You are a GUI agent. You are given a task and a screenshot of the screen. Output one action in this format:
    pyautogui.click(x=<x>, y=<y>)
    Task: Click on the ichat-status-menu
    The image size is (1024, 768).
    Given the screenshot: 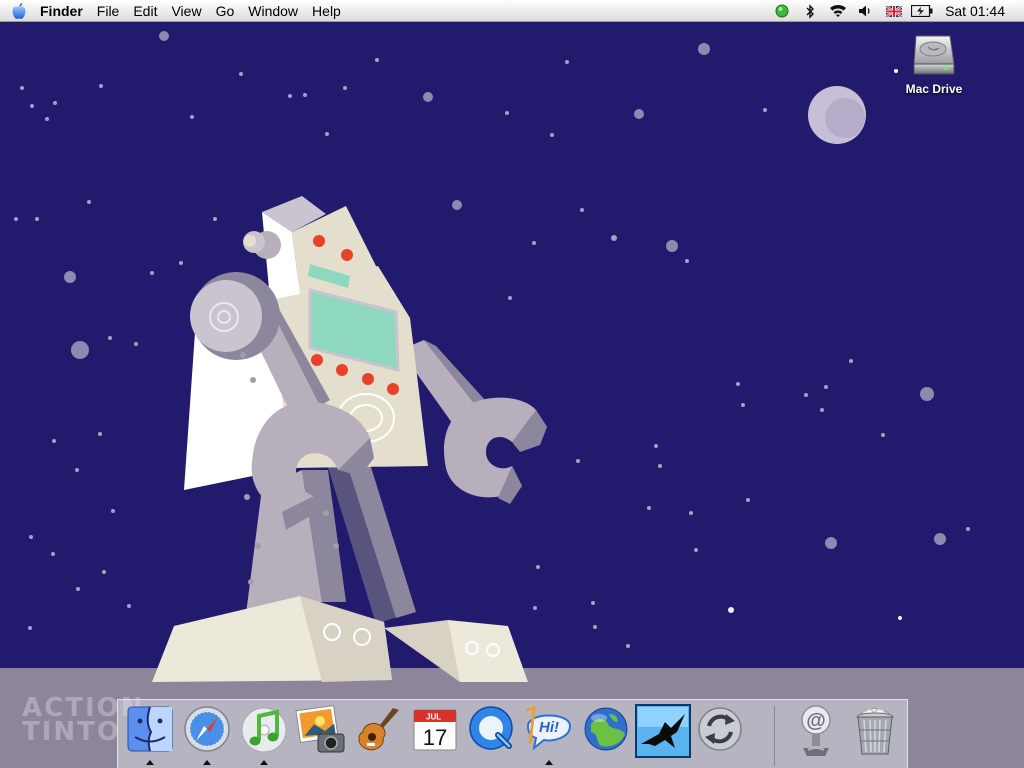 What is the action you would take?
    pyautogui.click(x=782, y=11)
    